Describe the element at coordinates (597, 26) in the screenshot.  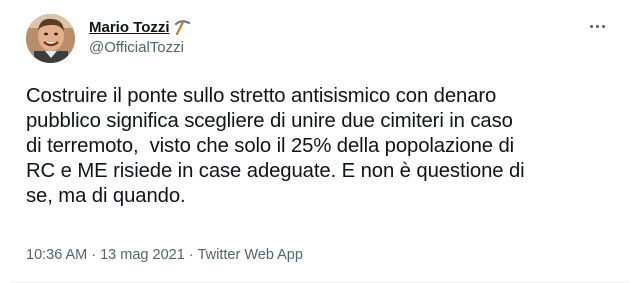
I see `more-options-icon` at that location.